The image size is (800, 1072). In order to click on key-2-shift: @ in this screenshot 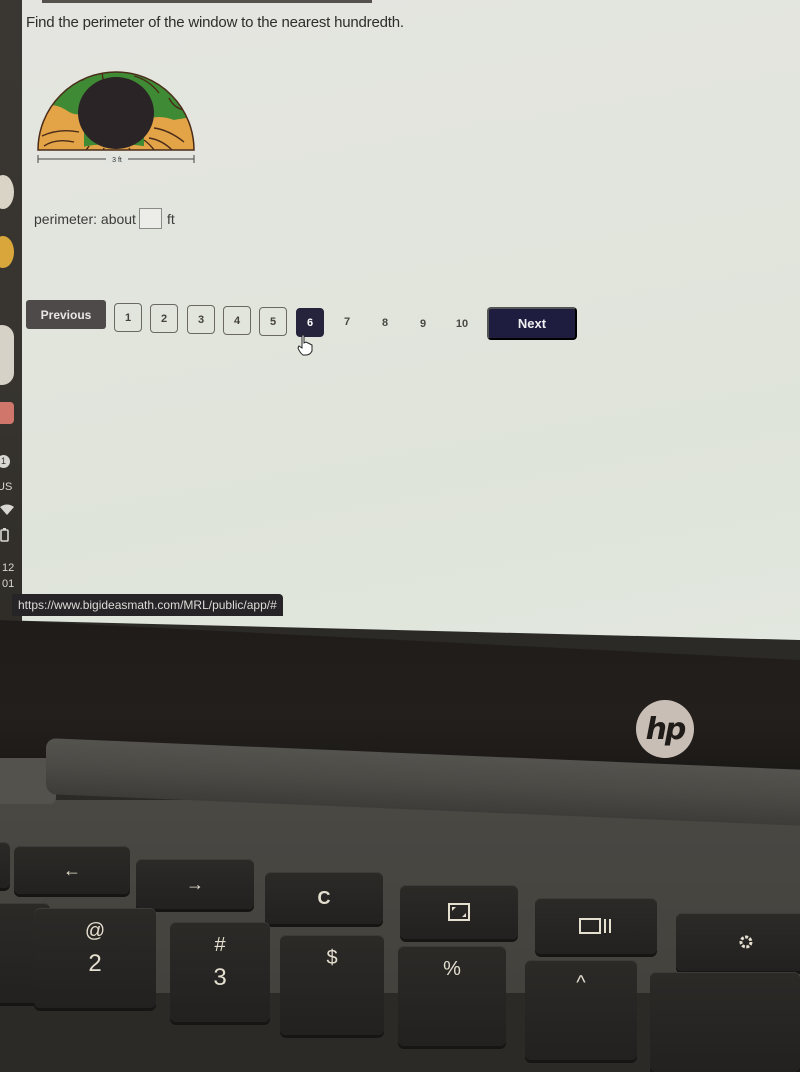, I will do `click(95, 931)`.